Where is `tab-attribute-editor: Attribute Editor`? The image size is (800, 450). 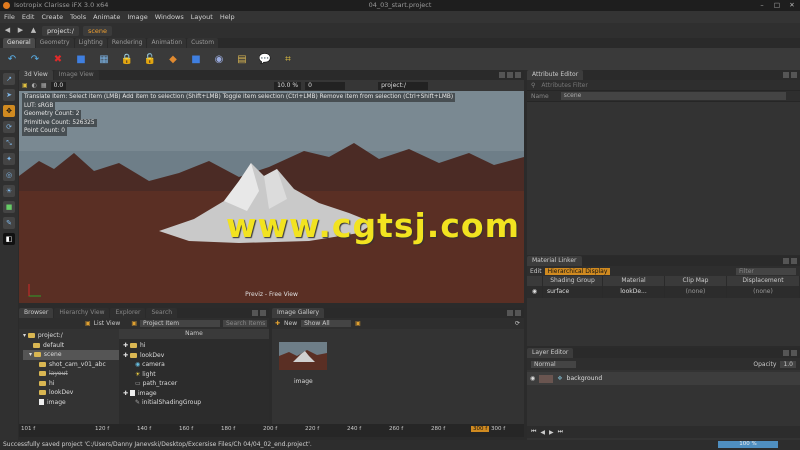
tab-attribute-editor: Attribute Editor is located at coordinates (555, 75).